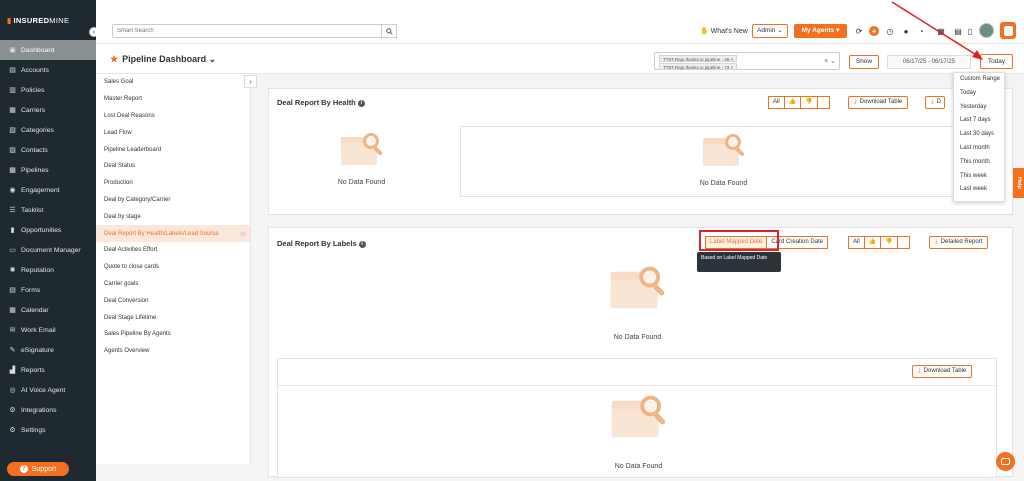 This screenshot has height=481, width=1024. What do you see at coordinates (996, 61) in the screenshot?
I see `today-button: Today` at bounding box center [996, 61].